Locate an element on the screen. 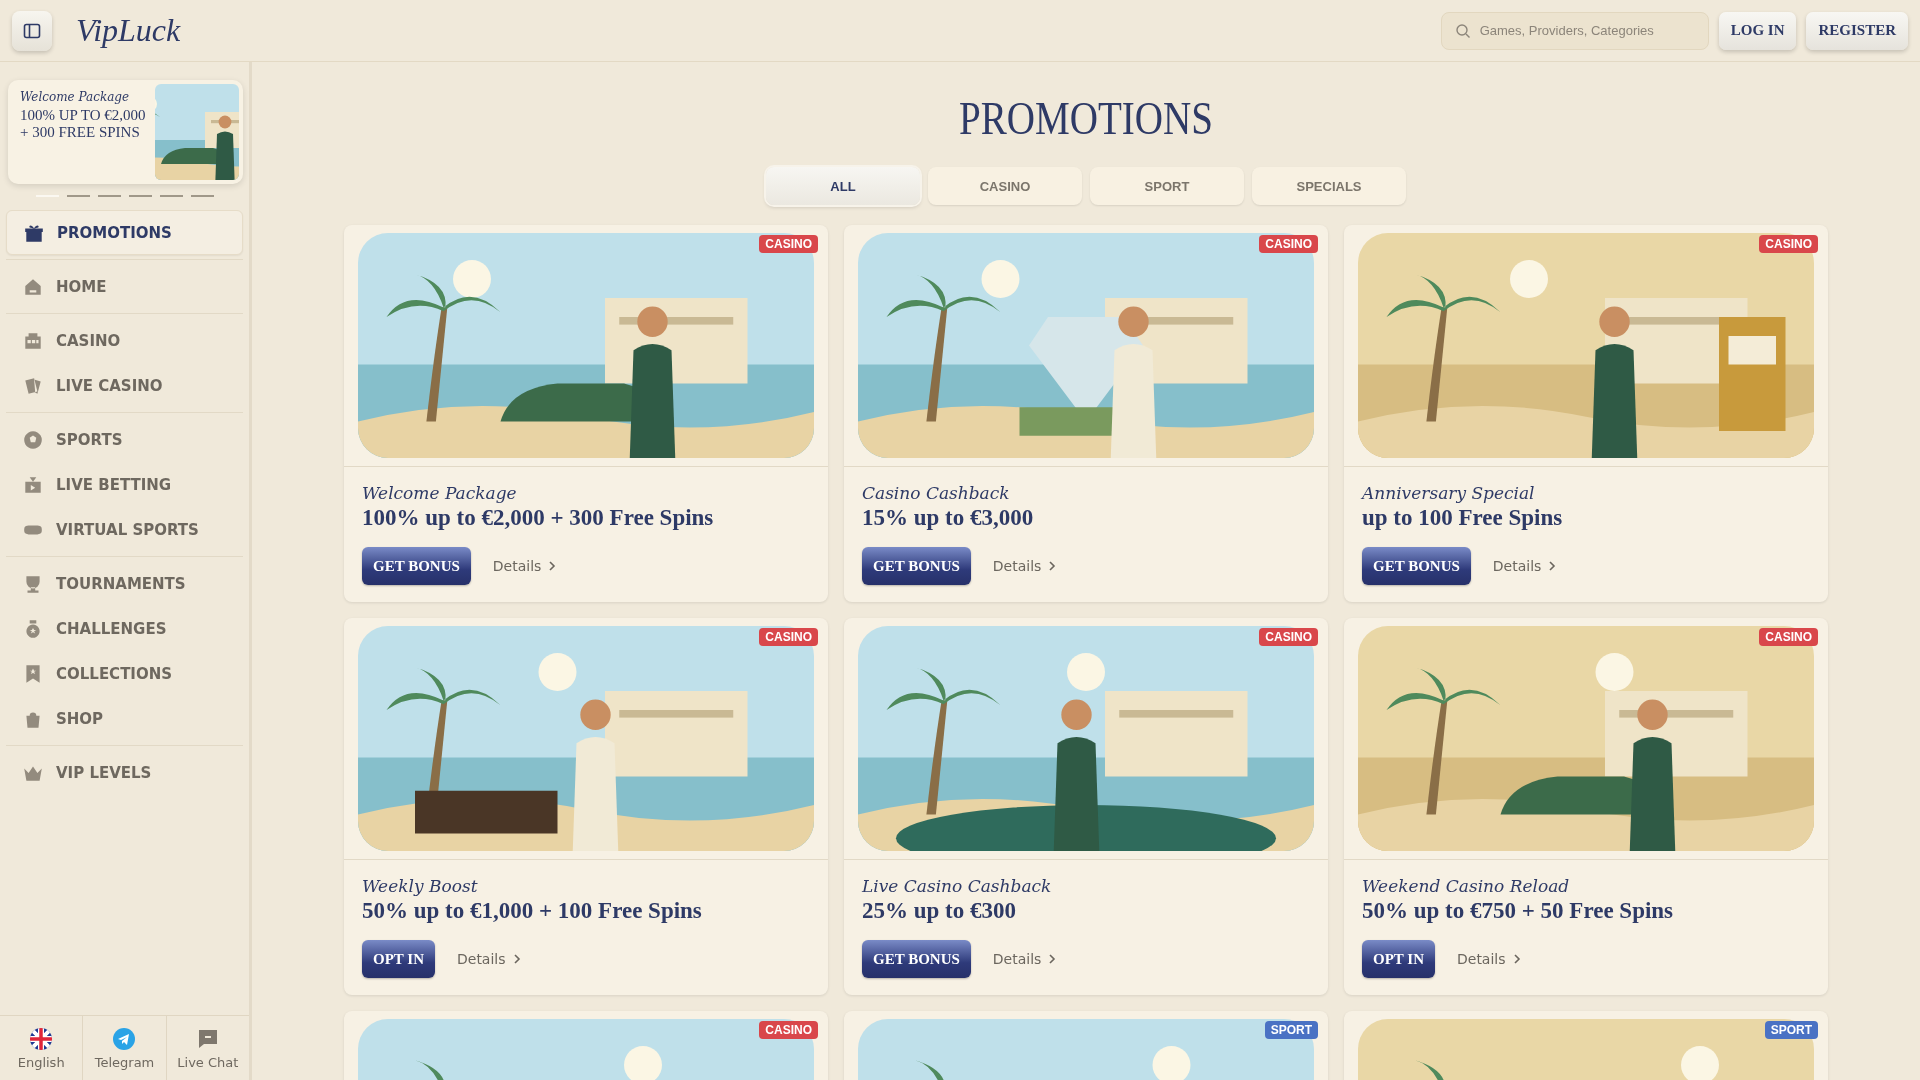  nav-item: TOURNAMENTS is located at coordinates (124, 583).